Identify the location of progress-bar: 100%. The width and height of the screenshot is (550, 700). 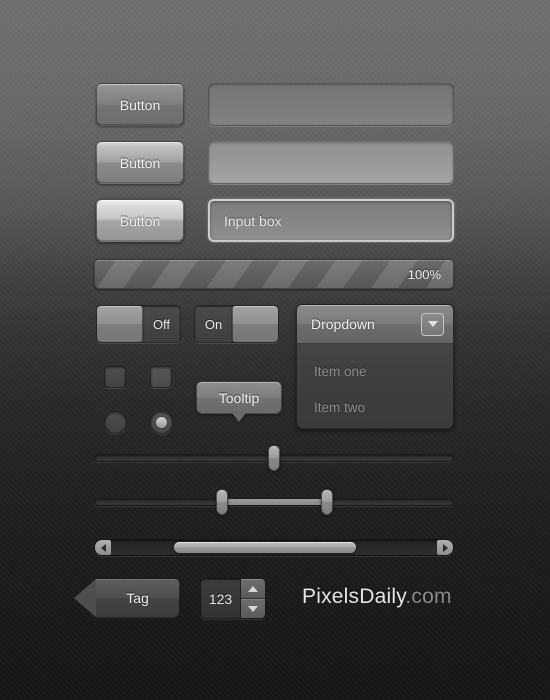
(274, 274).